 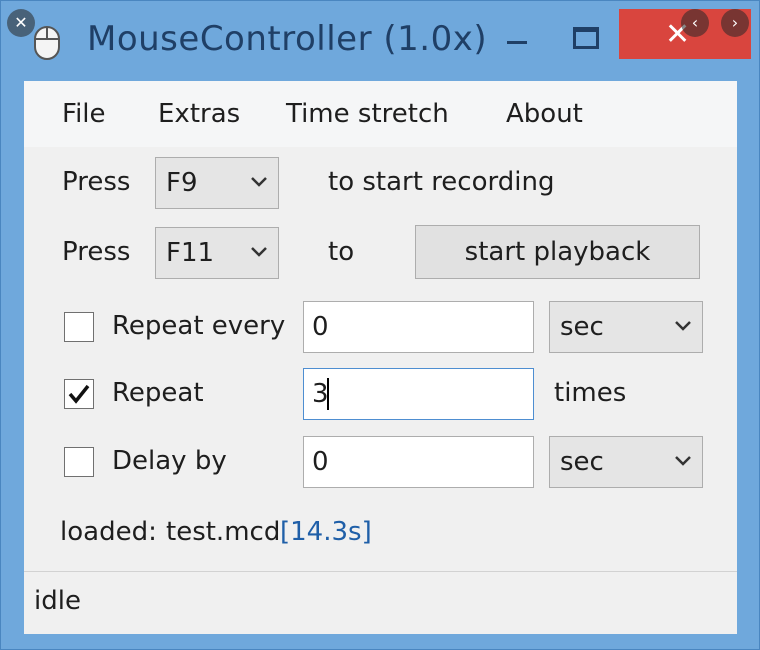 What do you see at coordinates (320, 462) in the screenshot?
I see `delay-value: 0` at bounding box center [320, 462].